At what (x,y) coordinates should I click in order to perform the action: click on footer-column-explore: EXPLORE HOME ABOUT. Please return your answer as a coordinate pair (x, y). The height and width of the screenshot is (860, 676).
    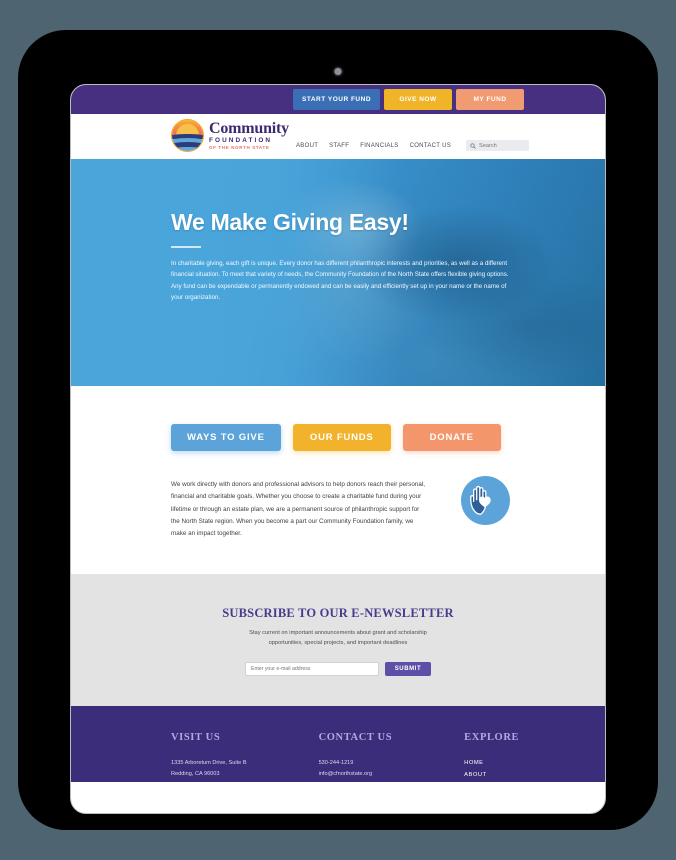
    Looking at the image, I should click on (491, 757).